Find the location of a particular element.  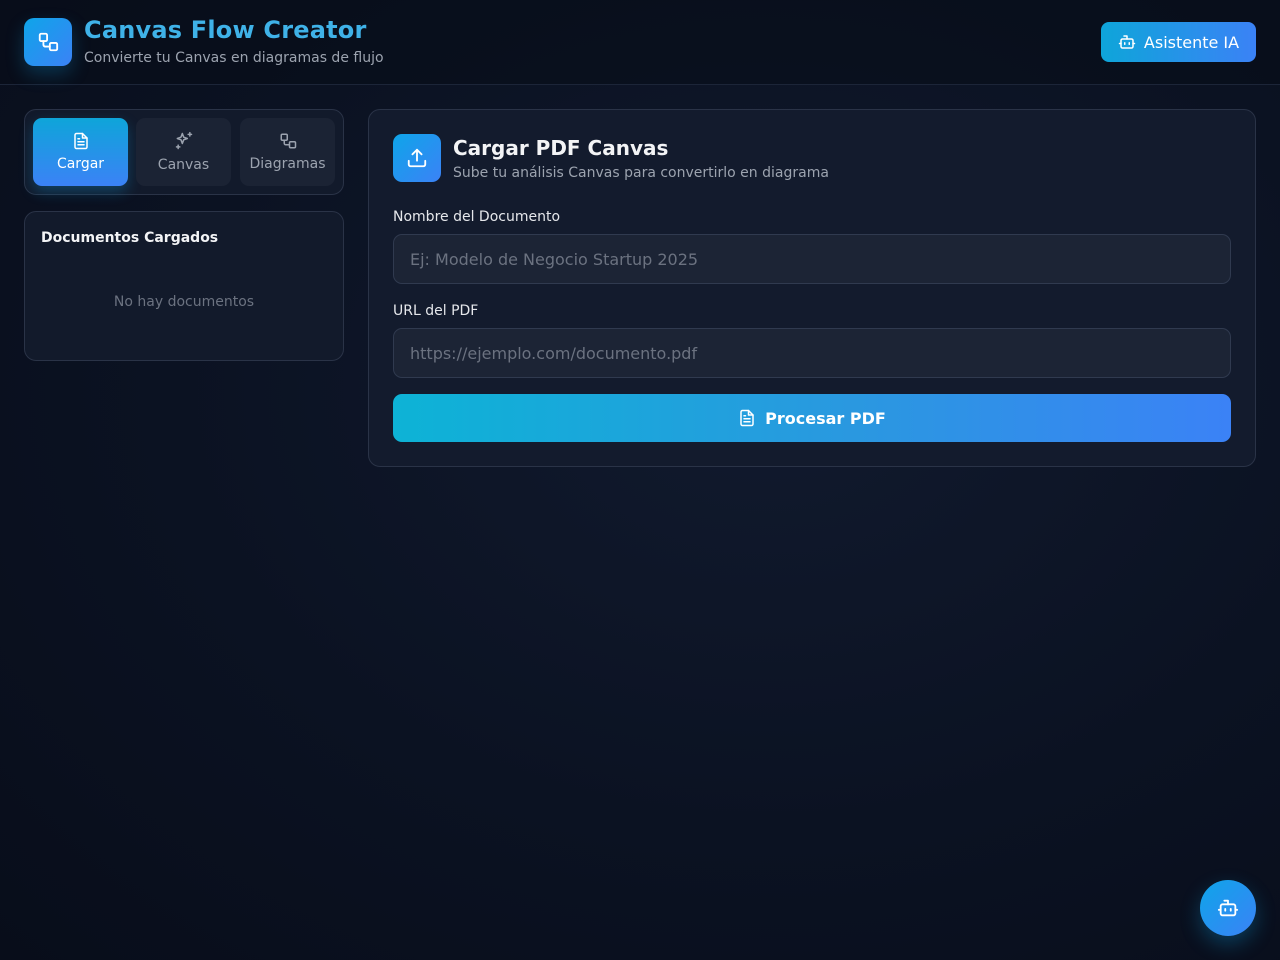

card-title: Cargar PDF Canvas is located at coordinates (561, 148).